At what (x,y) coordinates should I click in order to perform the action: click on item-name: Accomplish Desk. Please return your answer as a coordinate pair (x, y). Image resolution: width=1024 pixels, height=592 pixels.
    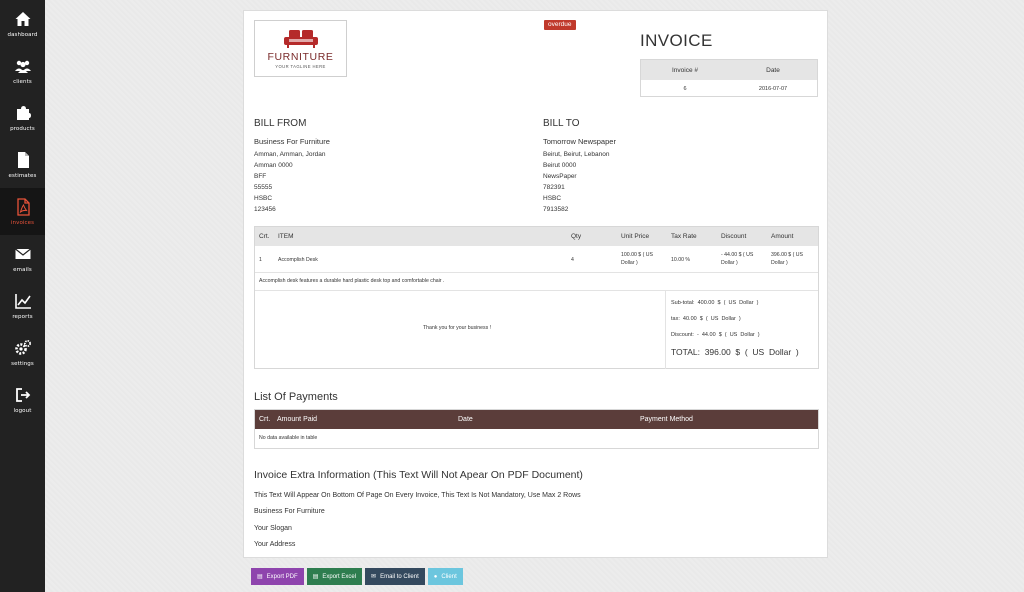
    Looking at the image, I should click on (298, 260).